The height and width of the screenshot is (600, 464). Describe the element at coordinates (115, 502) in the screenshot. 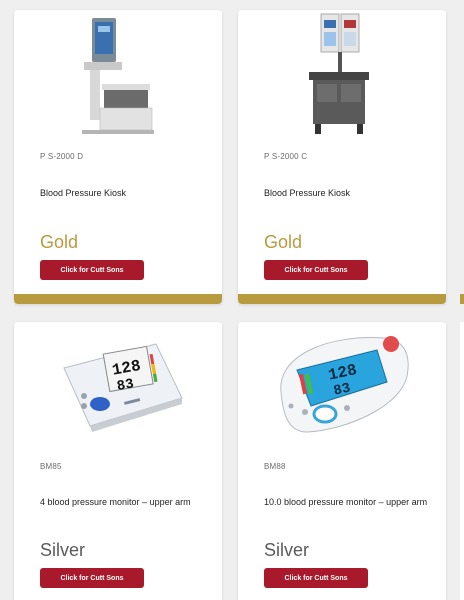

I see `product-title: 4 blood pressure monitor – upper arm` at that location.